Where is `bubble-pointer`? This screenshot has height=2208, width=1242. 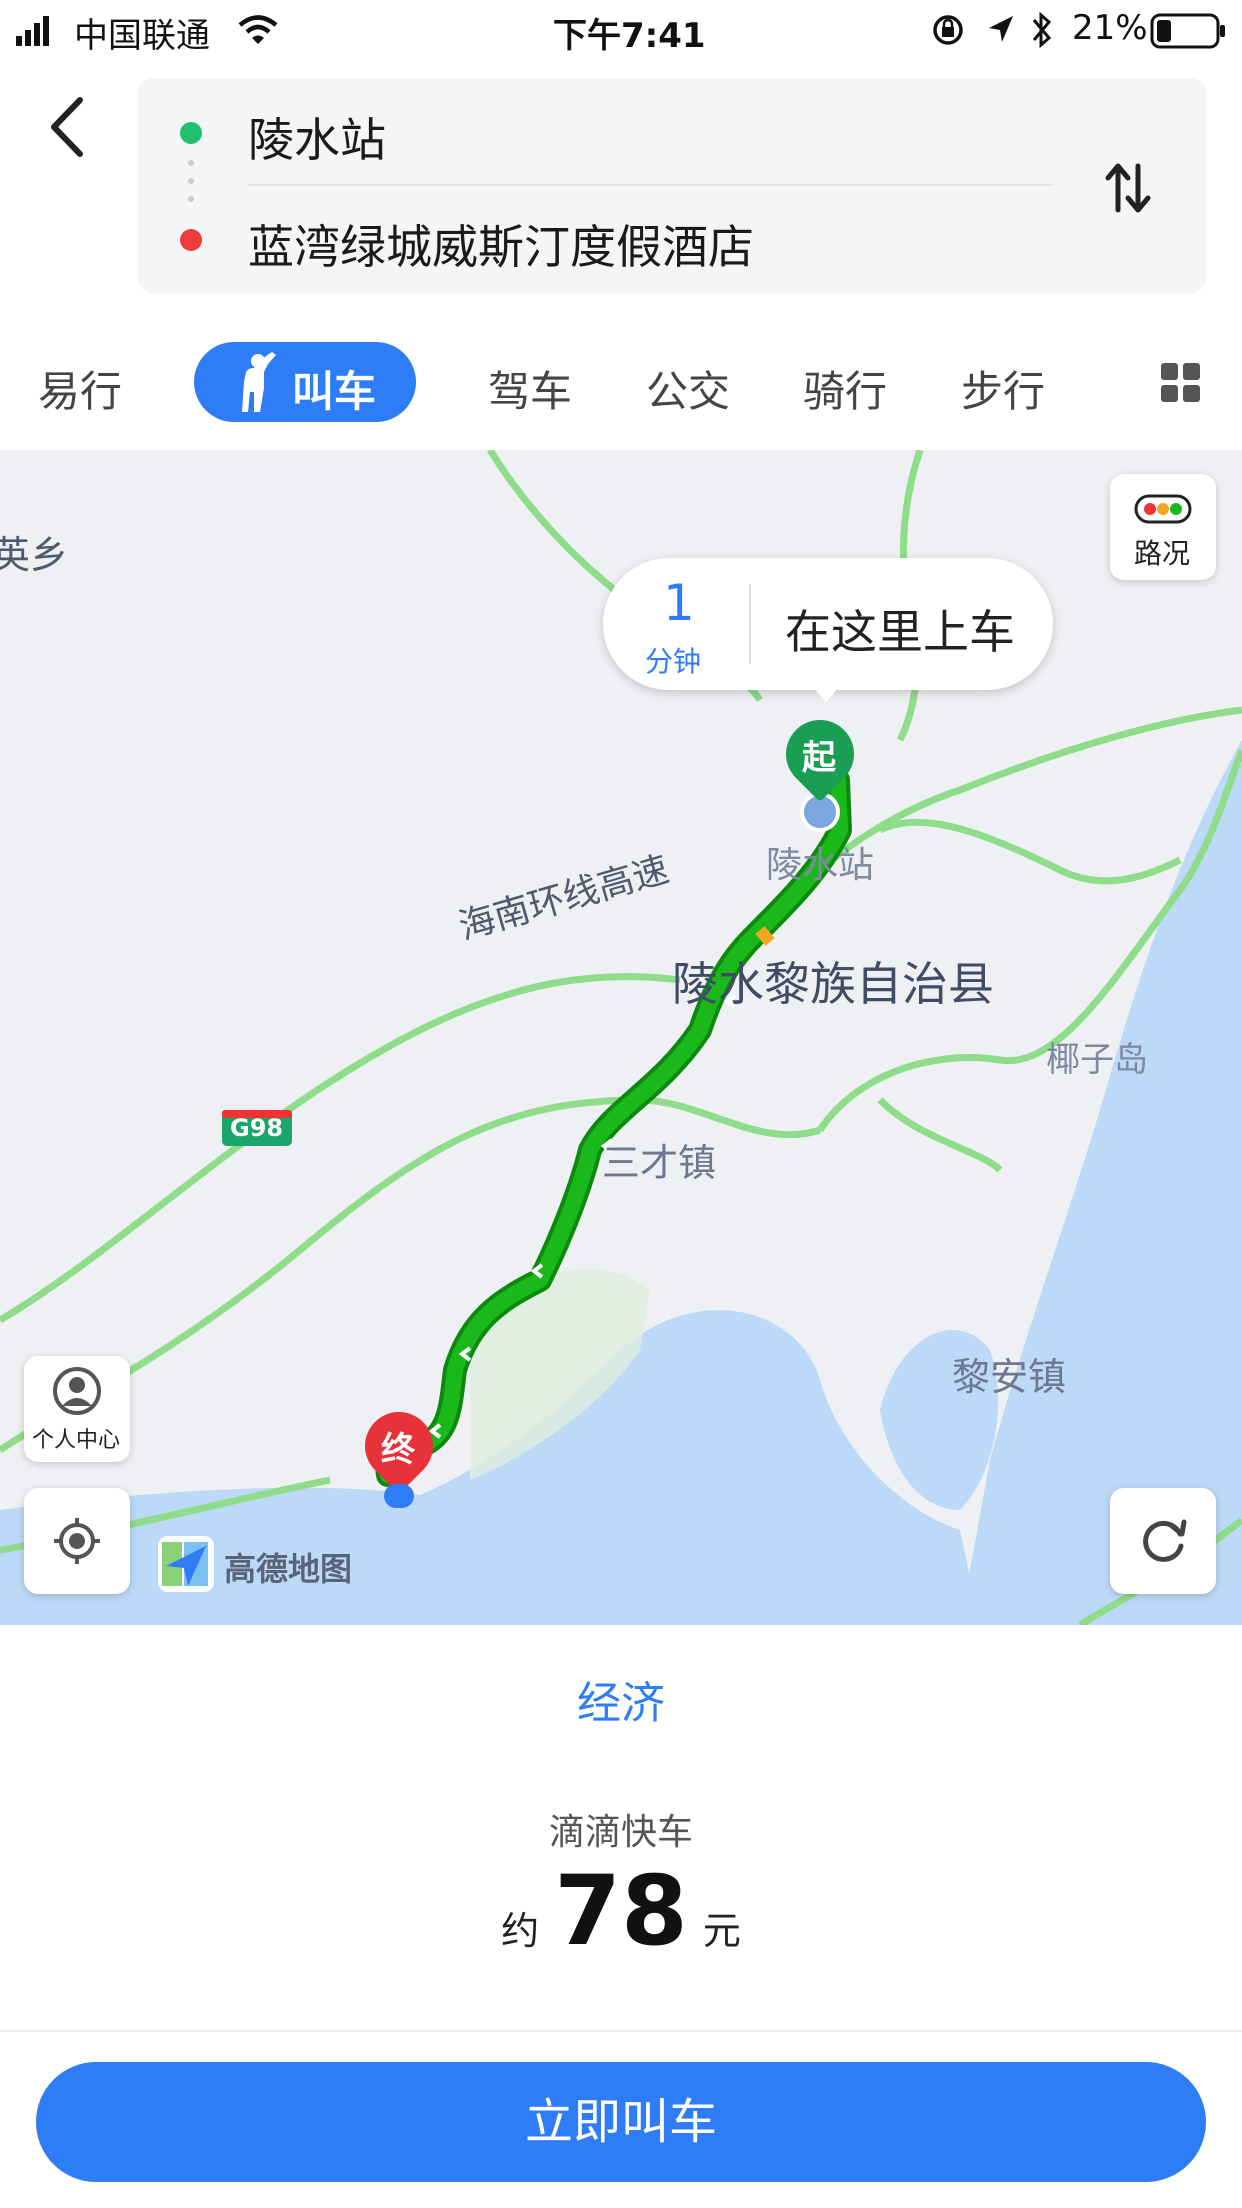 bubble-pointer is located at coordinates (826, 694).